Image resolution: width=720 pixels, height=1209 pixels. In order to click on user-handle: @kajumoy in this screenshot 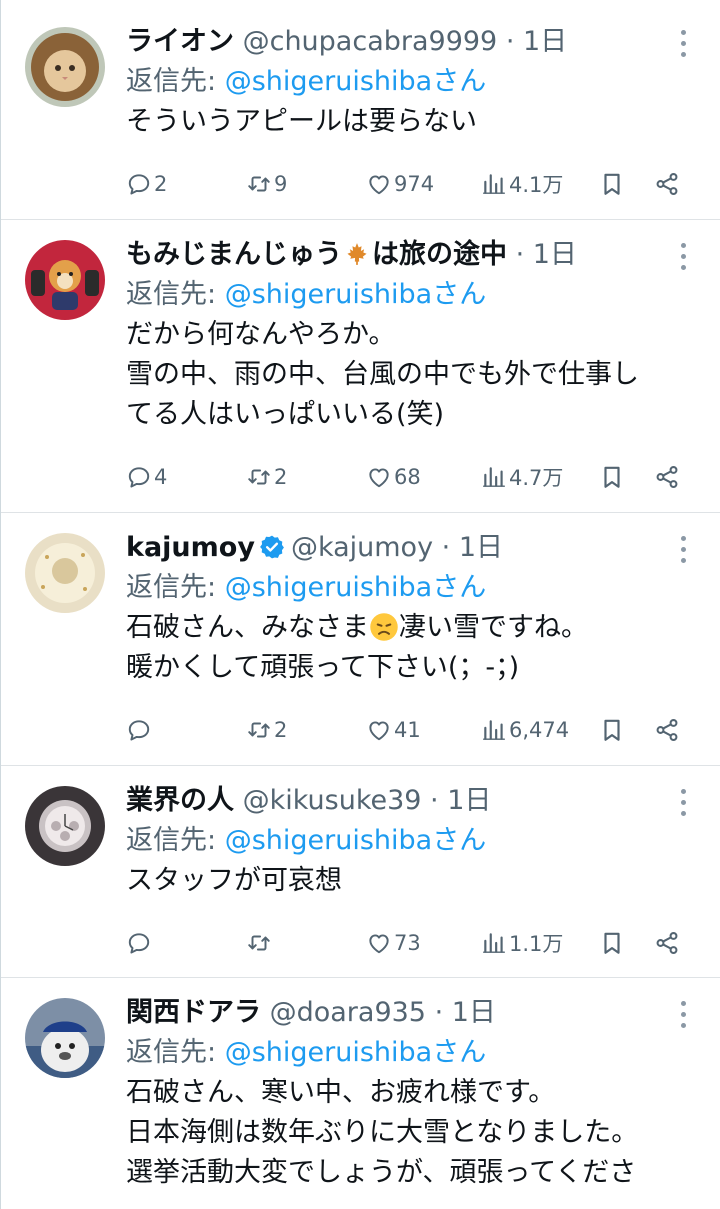, I will do `click(362, 547)`.